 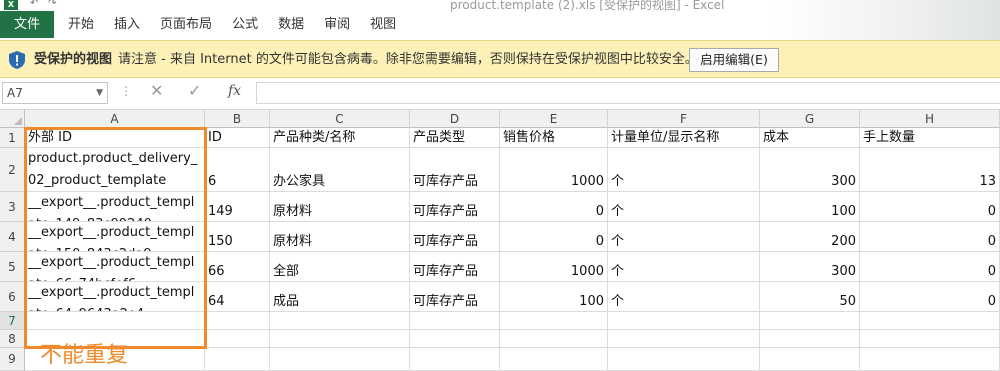 What do you see at coordinates (554, 207) in the screenshot?
I see `cell-e3: 0` at bounding box center [554, 207].